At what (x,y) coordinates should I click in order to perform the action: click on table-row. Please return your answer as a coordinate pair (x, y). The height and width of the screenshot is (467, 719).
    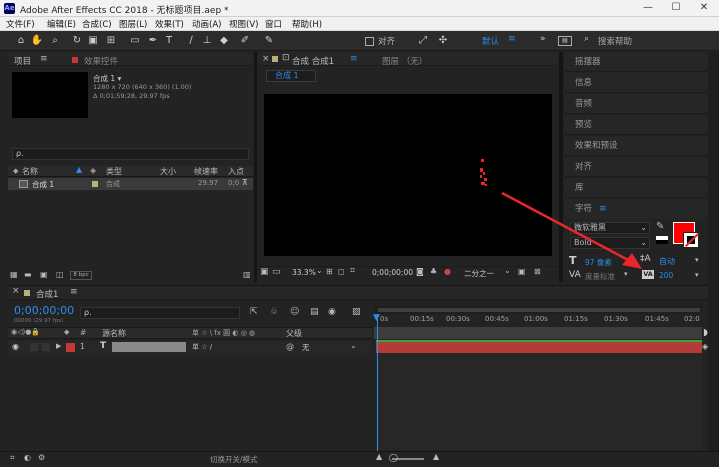
    Looking at the image, I should click on (190, 347).